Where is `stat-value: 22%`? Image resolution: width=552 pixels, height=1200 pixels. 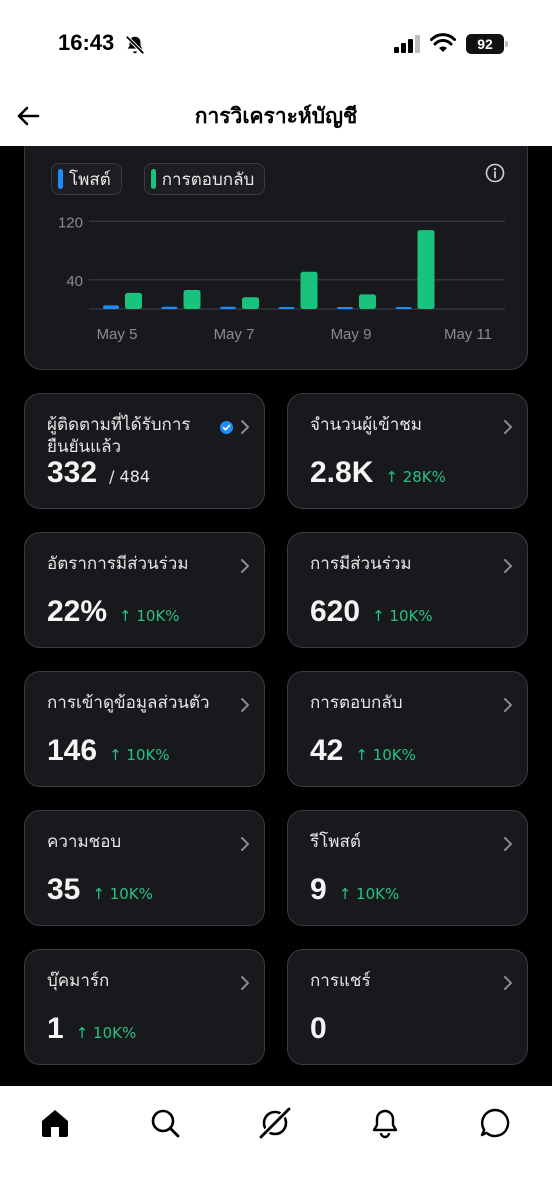
stat-value: 22% is located at coordinates (77, 611).